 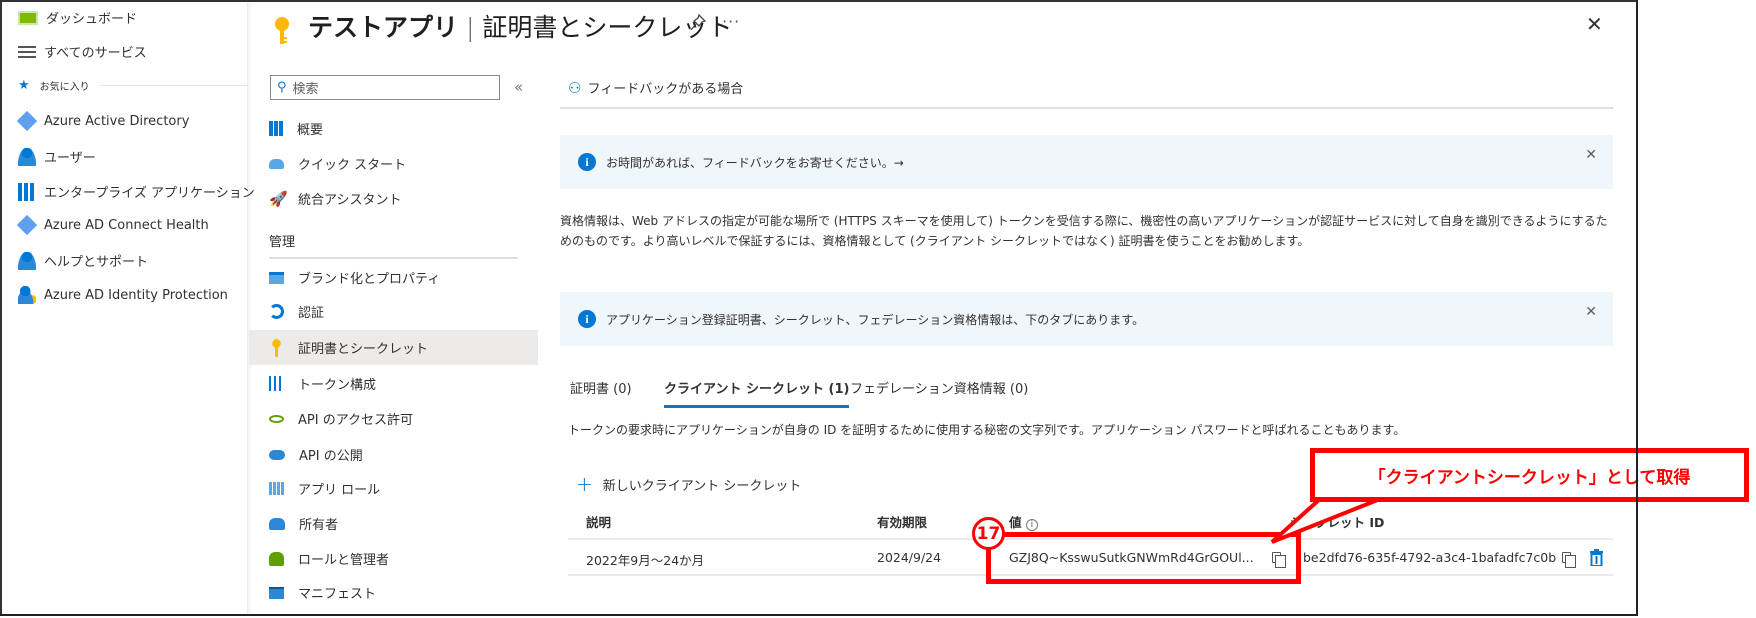 What do you see at coordinates (276, 163) in the screenshot?
I see `quickstart-icon` at bounding box center [276, 163].